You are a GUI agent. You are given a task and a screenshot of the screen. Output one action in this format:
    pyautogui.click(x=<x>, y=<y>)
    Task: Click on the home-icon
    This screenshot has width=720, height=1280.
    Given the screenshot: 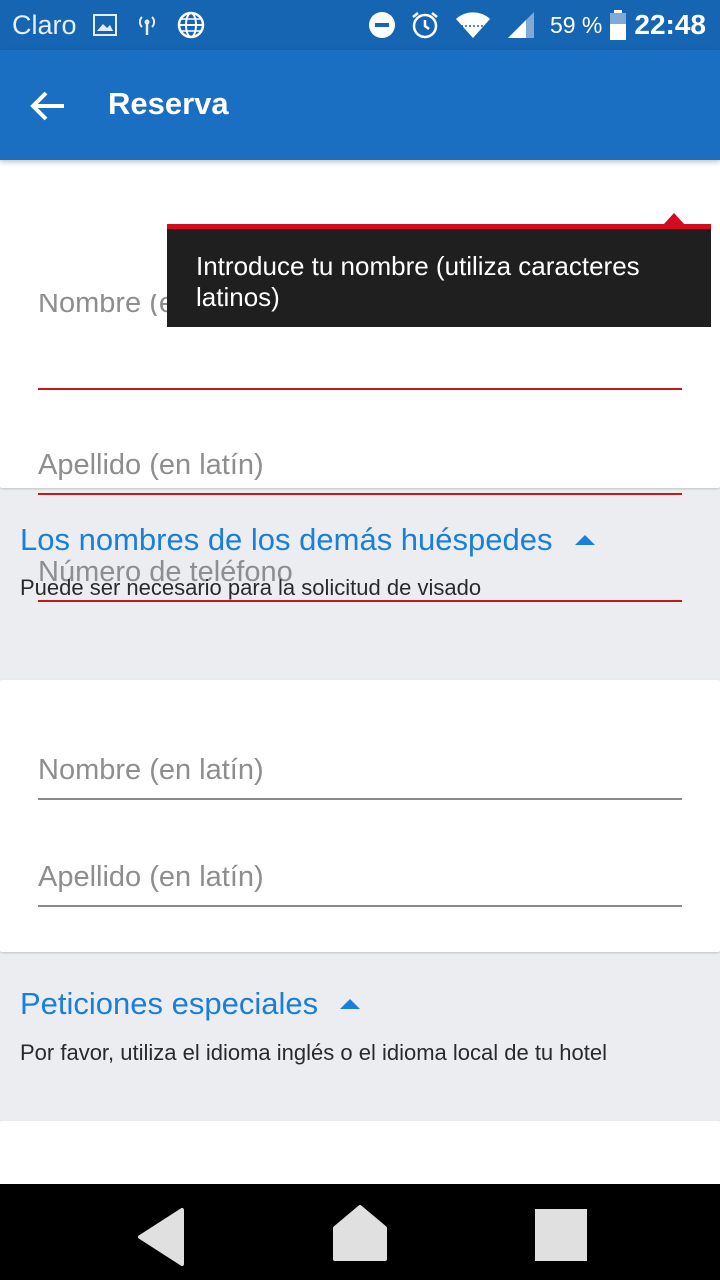 What is the action you would take?
    pyautogui.click(x=360, y=1233)
    